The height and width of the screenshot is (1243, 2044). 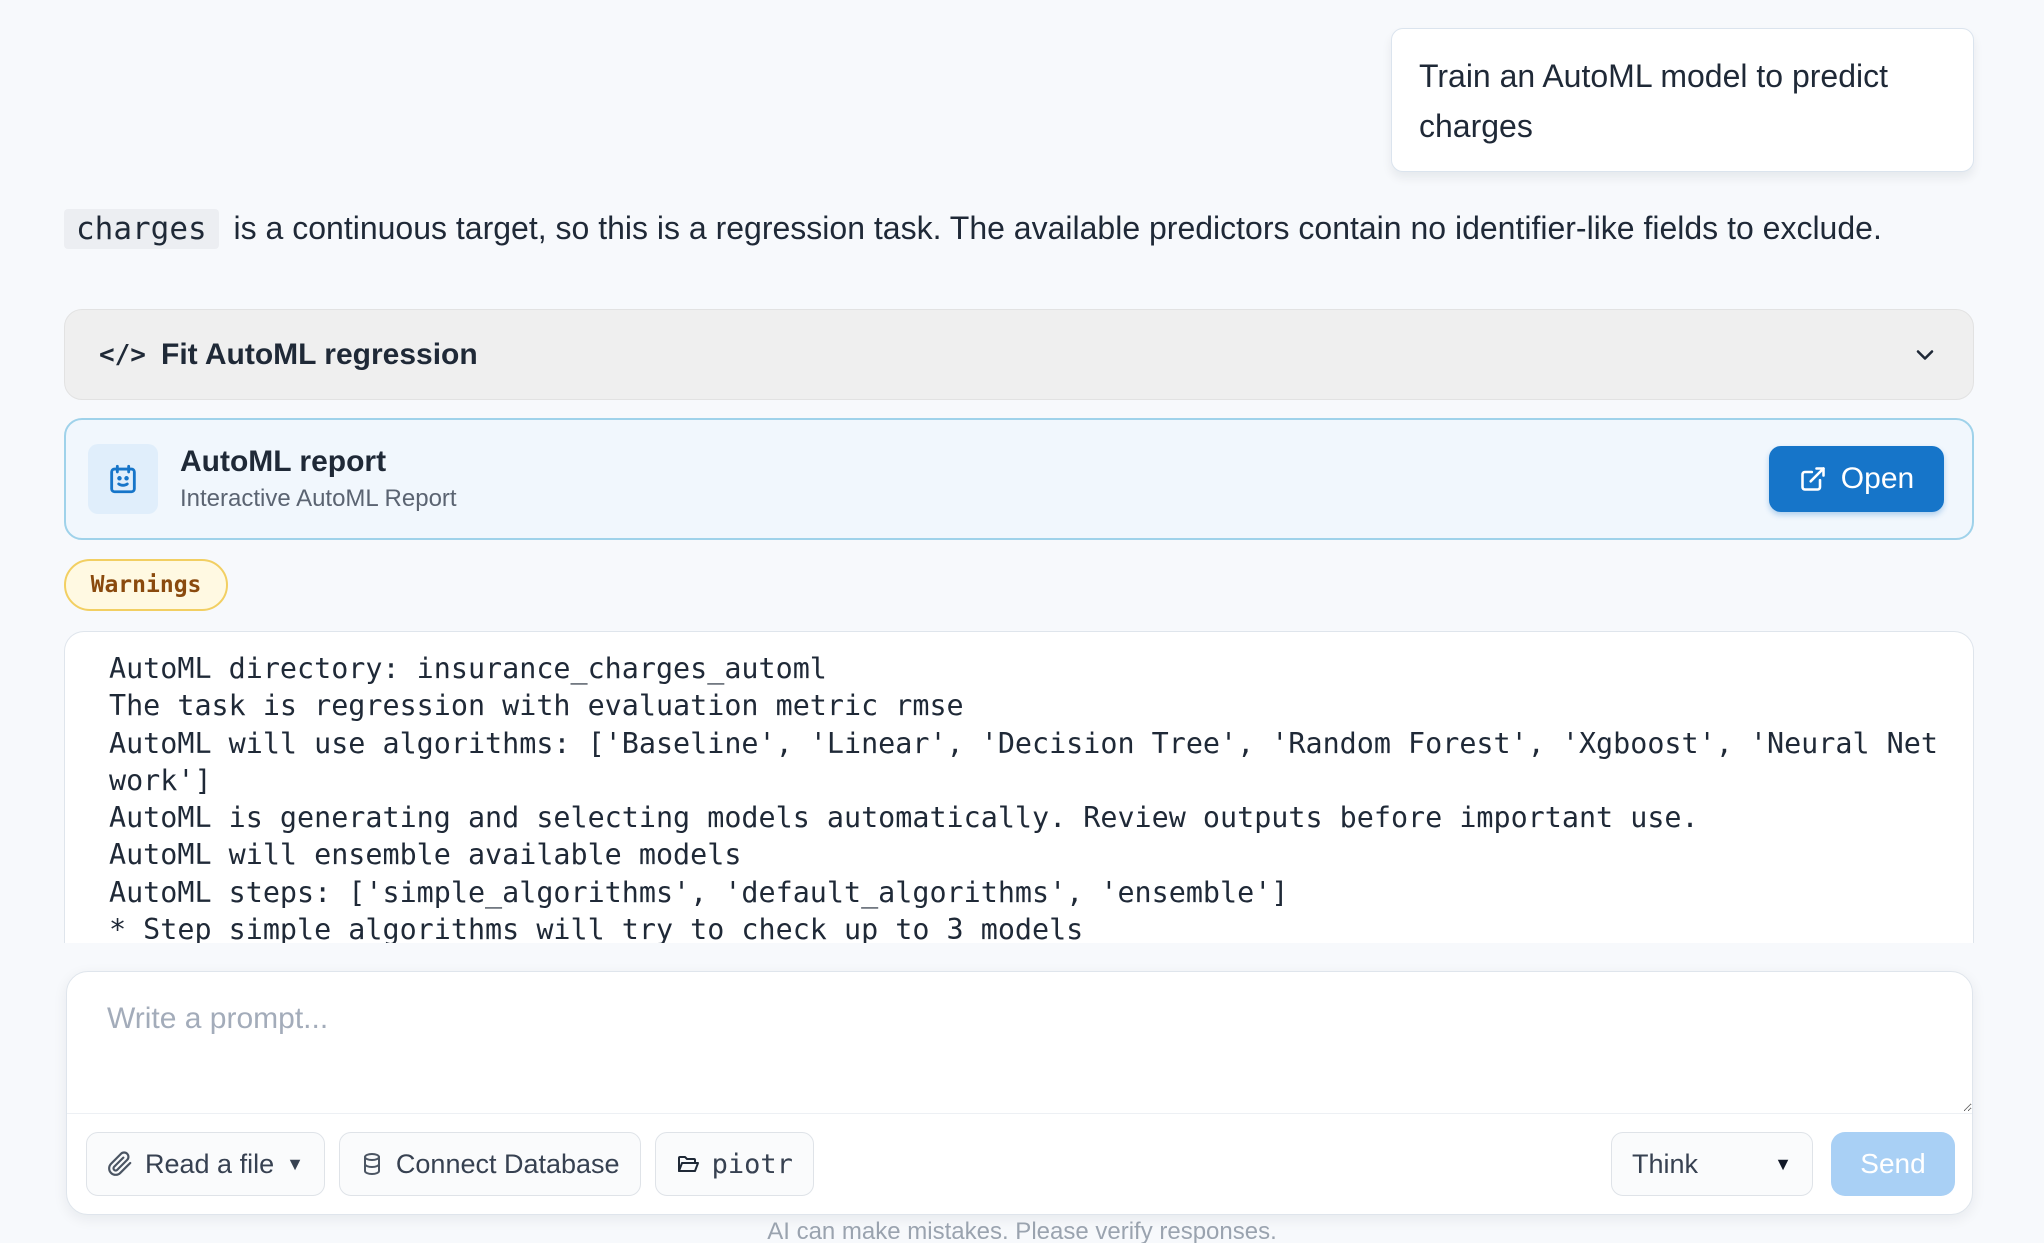 I want to click on report-subtitle: Interactive AutoML Report, so click(x=318, y=498).